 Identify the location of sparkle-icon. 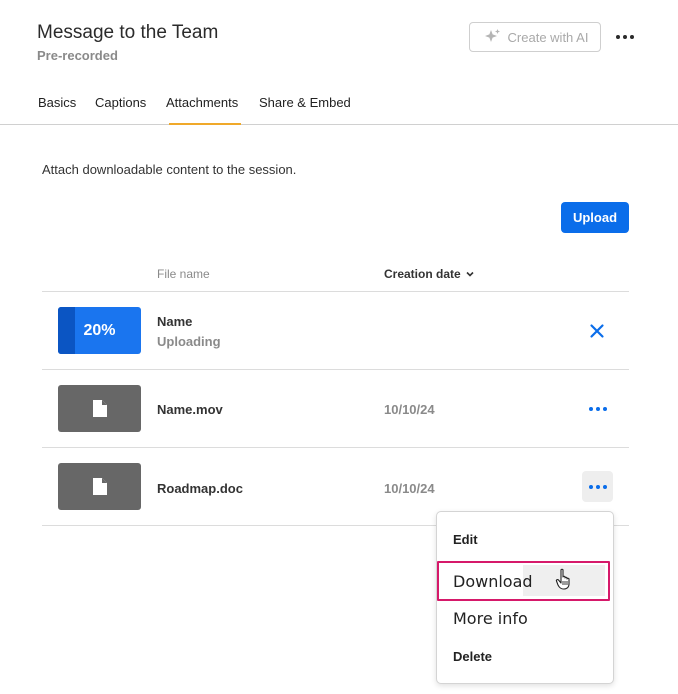
(492, 35).